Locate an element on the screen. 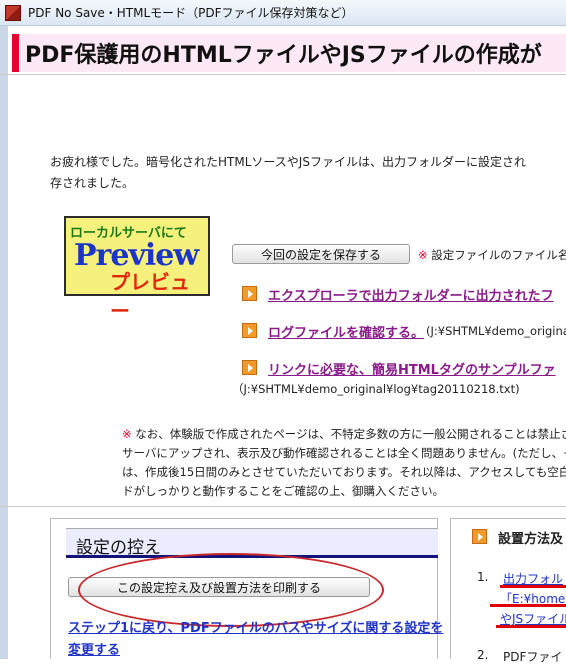 The height and width of the screenshot is (665, 566). preview-badge-bottom: プレビュー is located at coordinates (150, 296).